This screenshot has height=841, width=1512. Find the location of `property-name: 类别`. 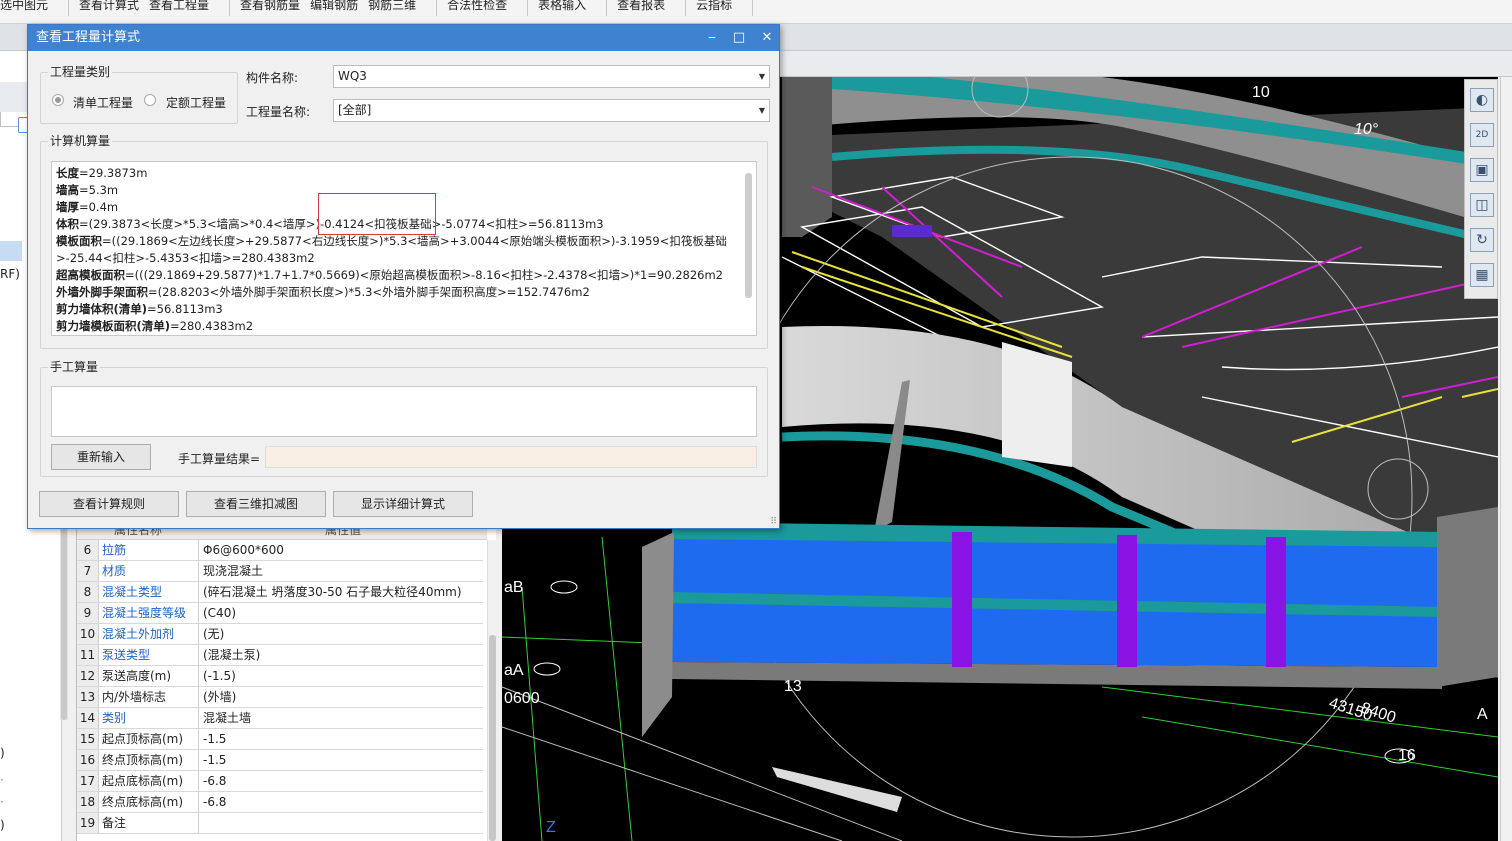

property-name: 类别 is located at coordinates (149, 718).